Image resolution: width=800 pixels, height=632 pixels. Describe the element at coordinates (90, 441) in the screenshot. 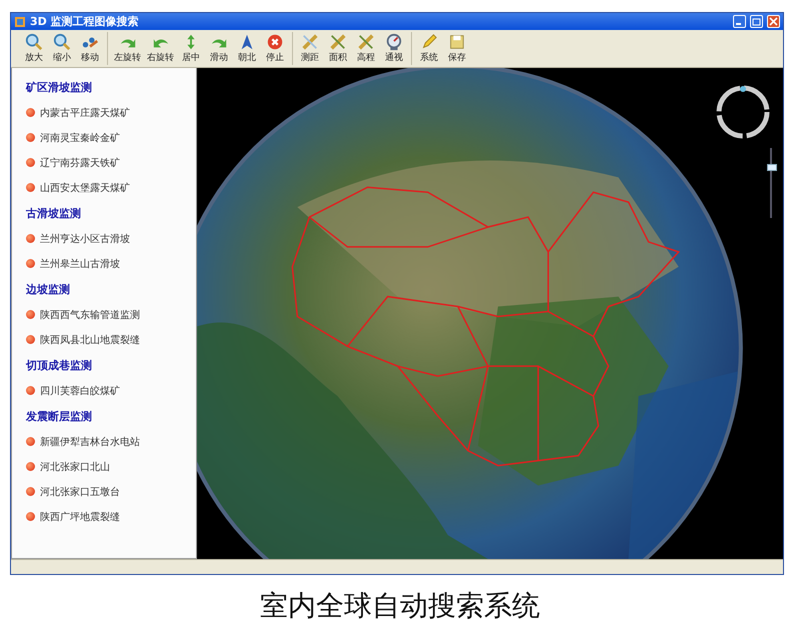

I see `site-link: 新疆伊犁吉林台水电站` at that location.